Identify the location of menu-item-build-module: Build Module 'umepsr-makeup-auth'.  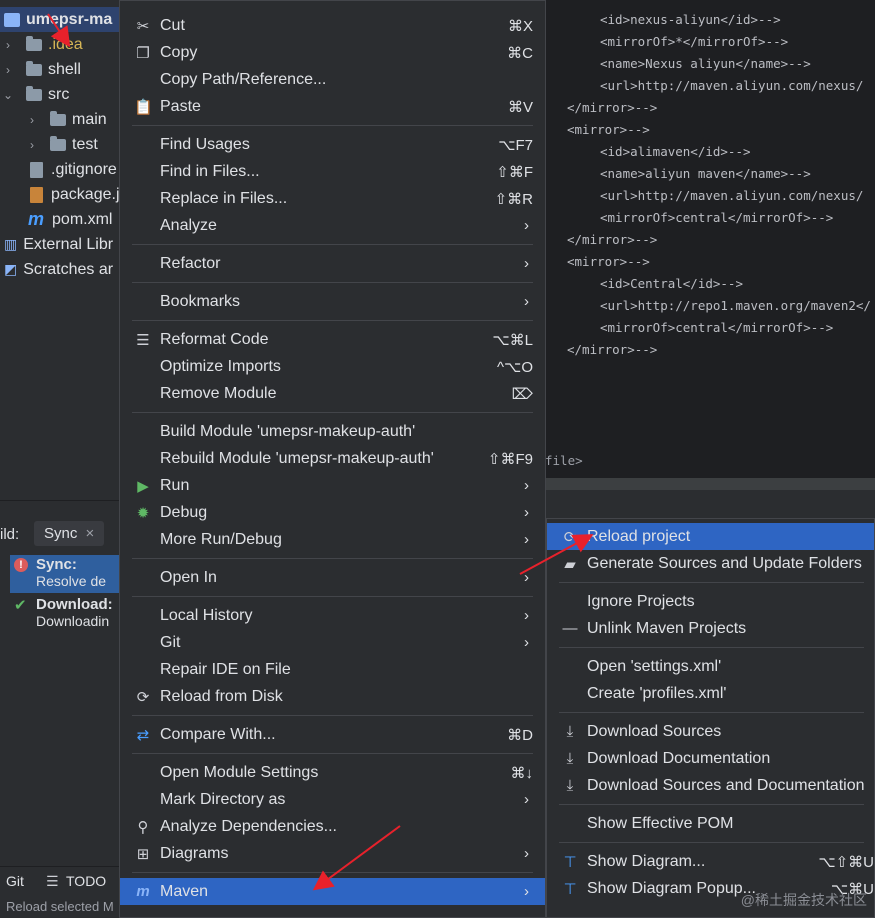
(332, 431).